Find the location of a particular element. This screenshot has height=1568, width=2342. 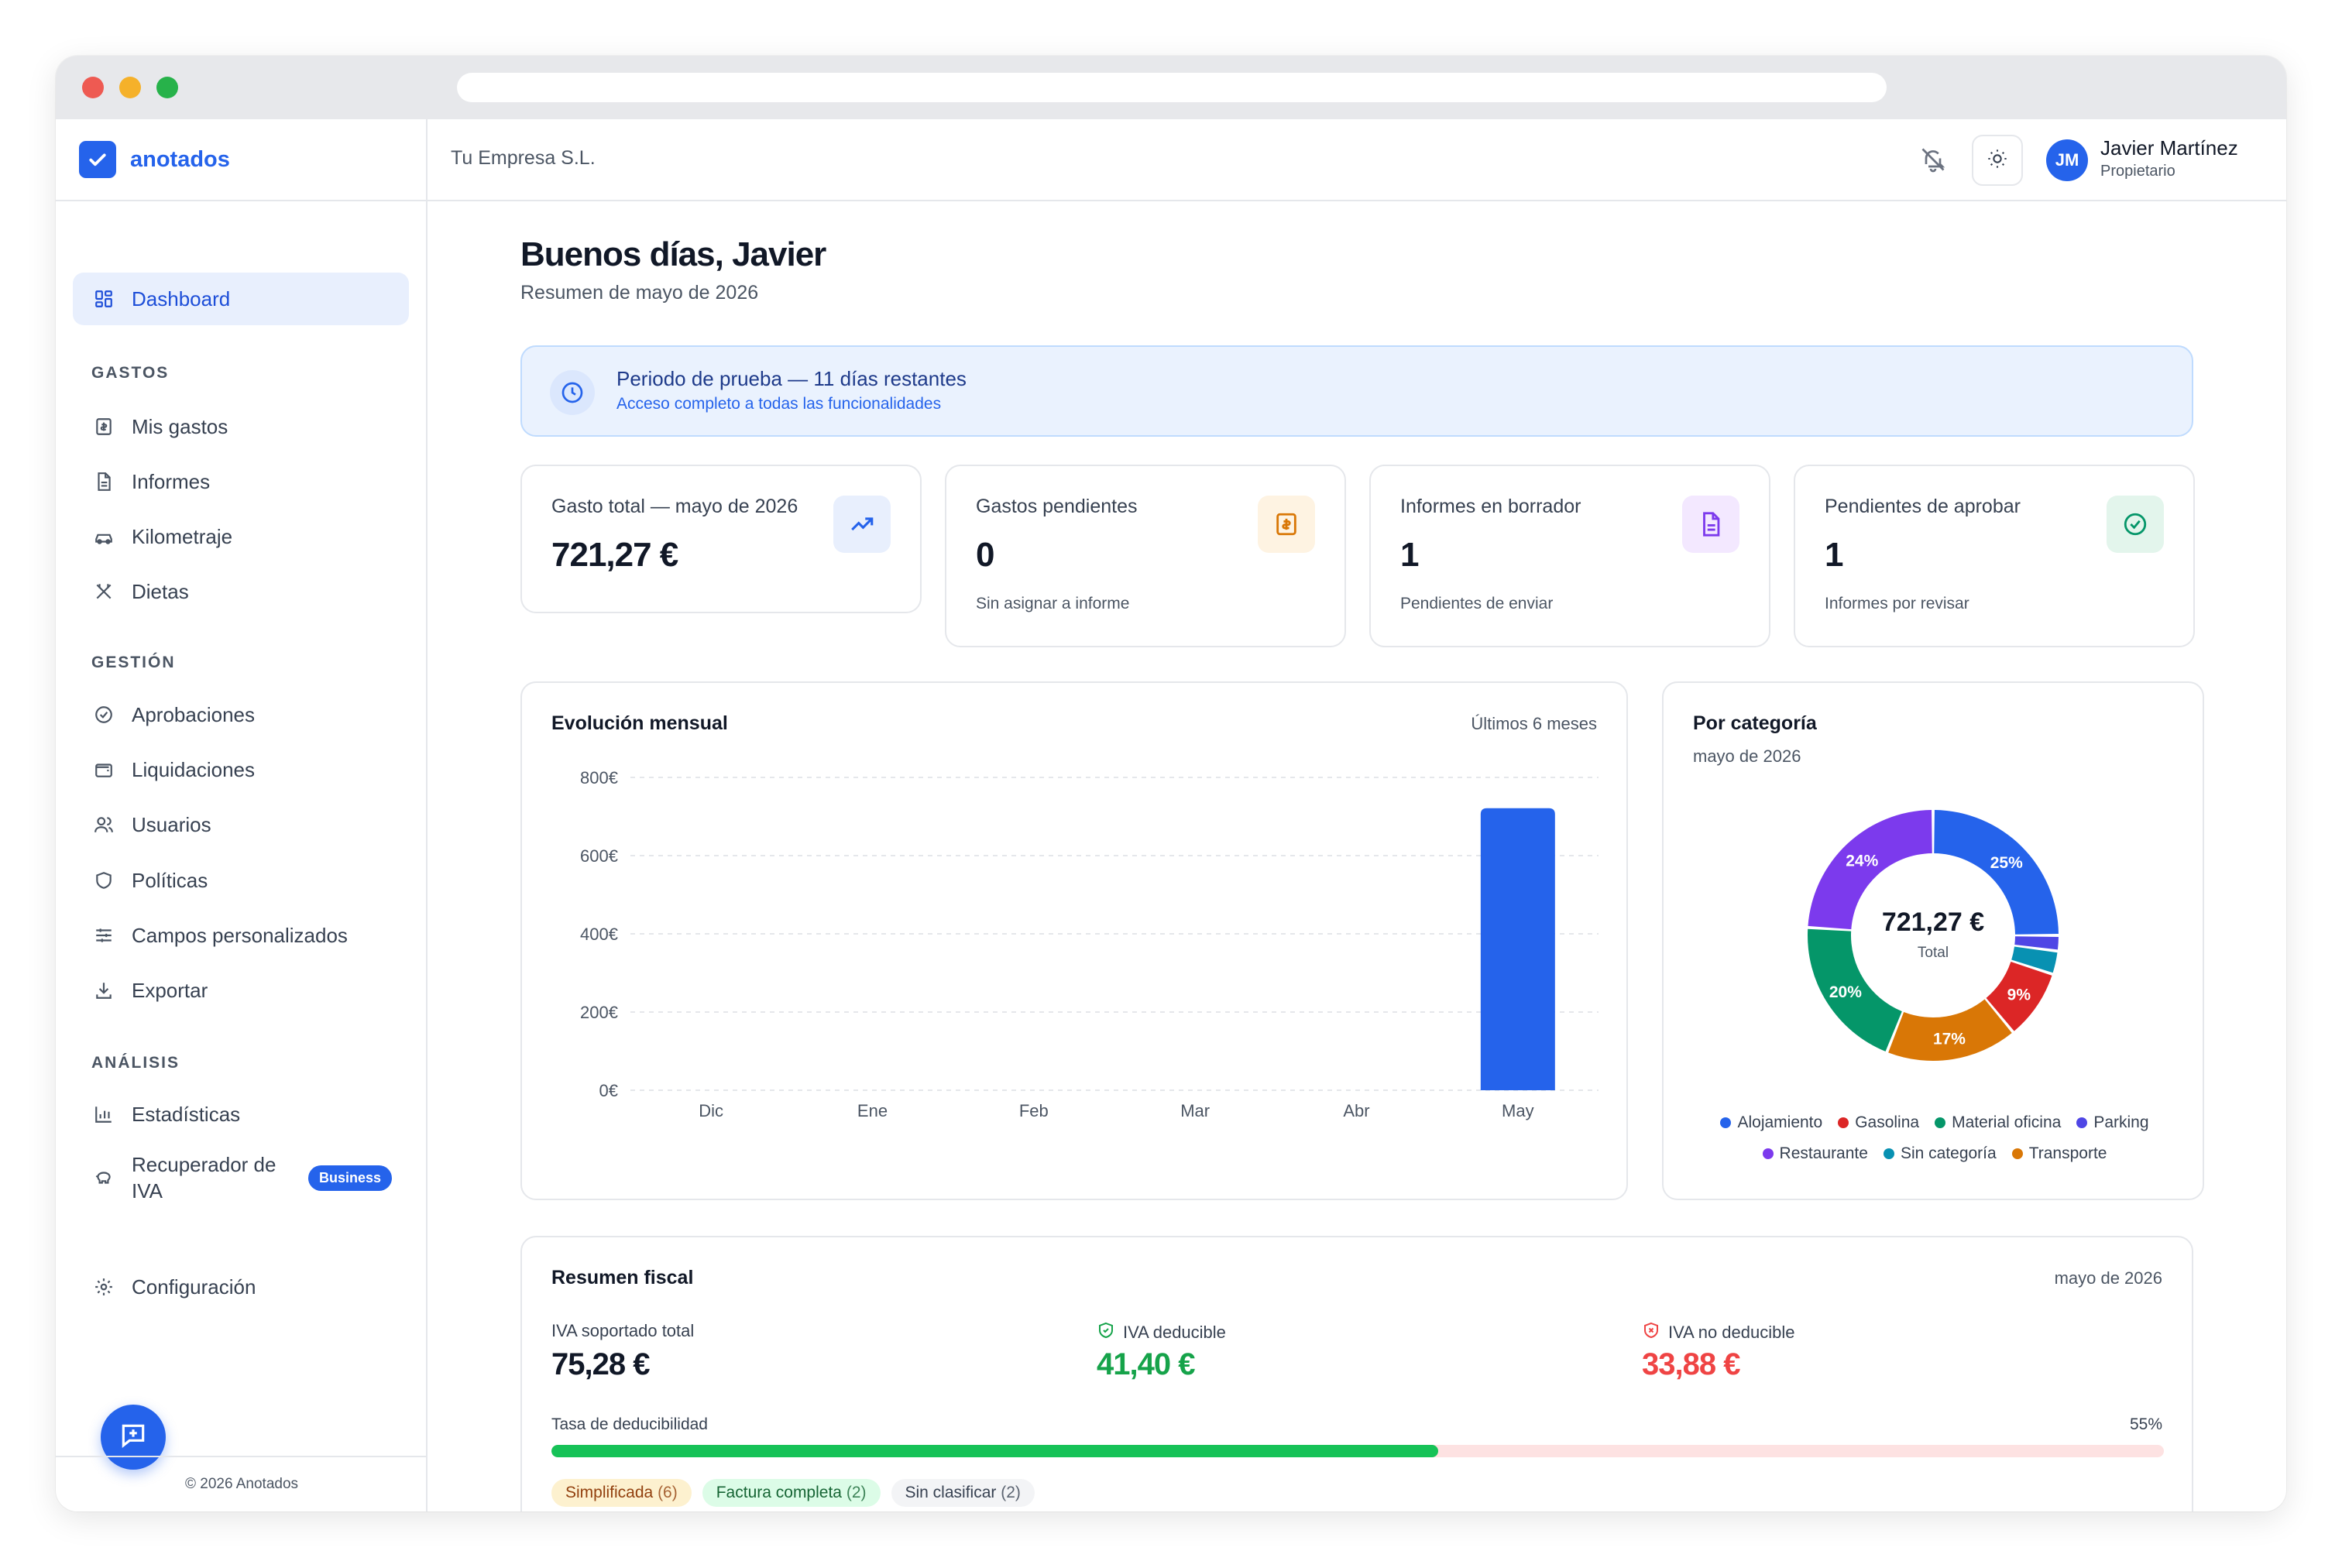

stat-title: Pendientes de aprobar is located at coordinates (1923, 506).